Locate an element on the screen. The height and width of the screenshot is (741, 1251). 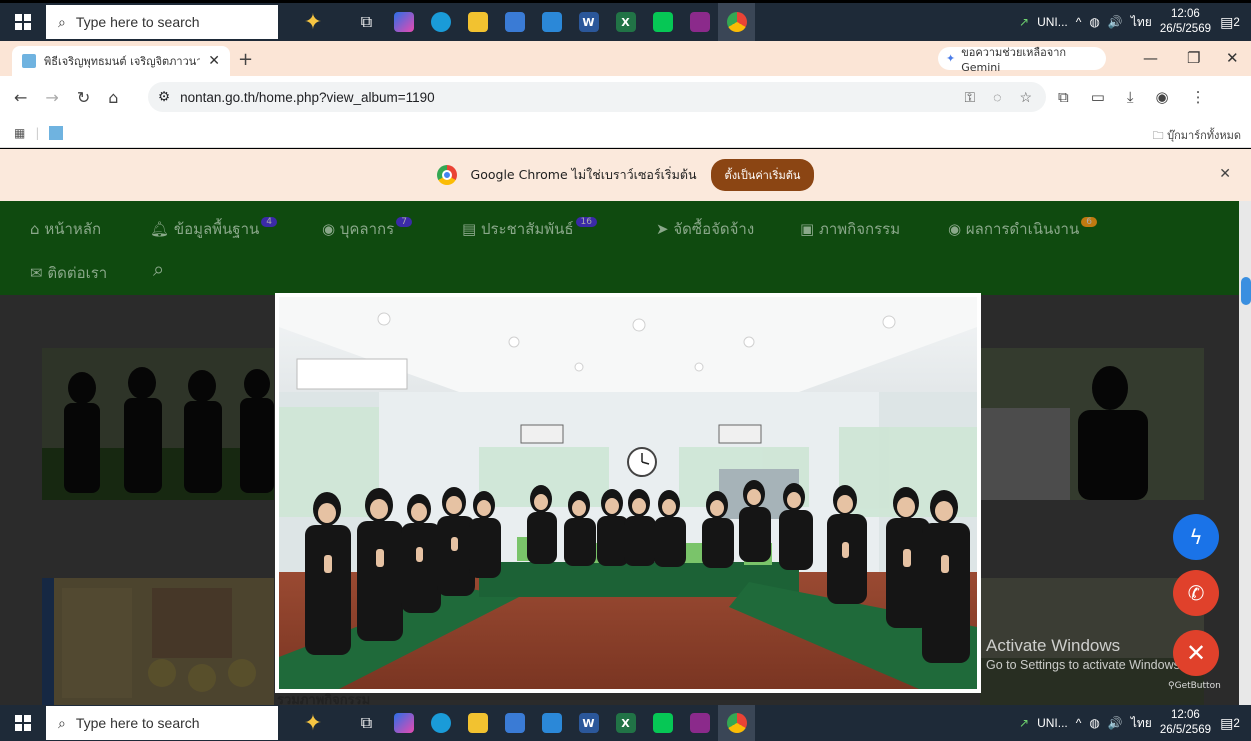
profile-icon: ◉ is located at coordinates (1162, 97).